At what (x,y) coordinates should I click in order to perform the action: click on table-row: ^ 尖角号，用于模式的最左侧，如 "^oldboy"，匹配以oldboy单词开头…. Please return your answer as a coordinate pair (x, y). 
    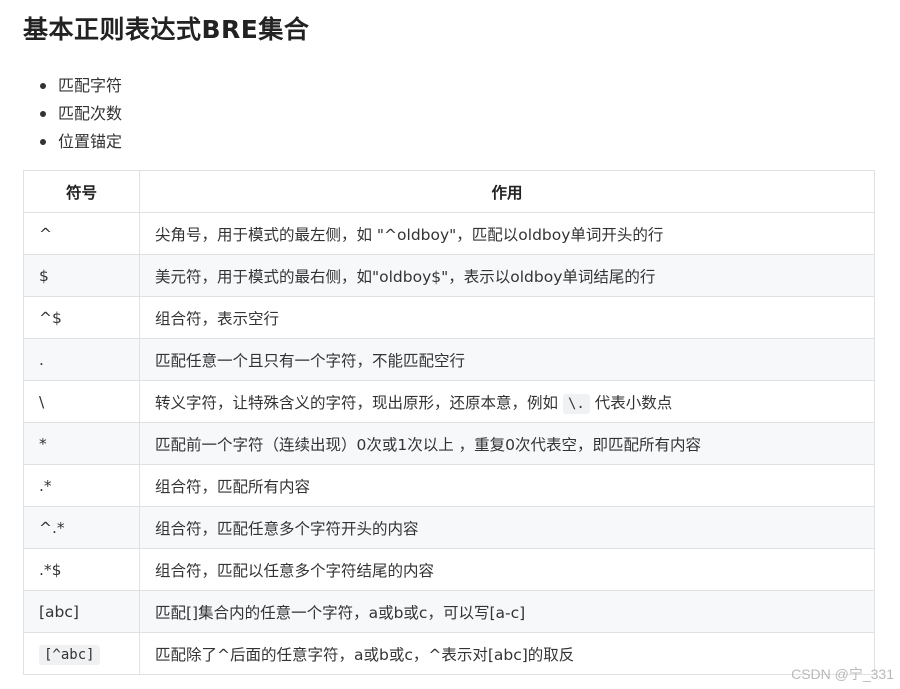
    Looking at the image, I should click on (449, 233).